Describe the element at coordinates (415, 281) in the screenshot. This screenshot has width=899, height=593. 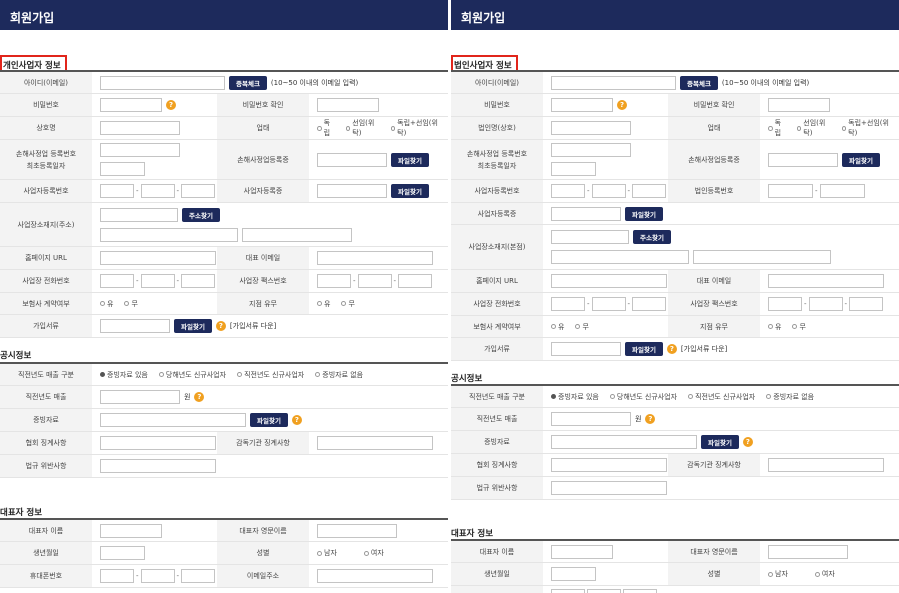
I see `fax-part3-input` at that location.